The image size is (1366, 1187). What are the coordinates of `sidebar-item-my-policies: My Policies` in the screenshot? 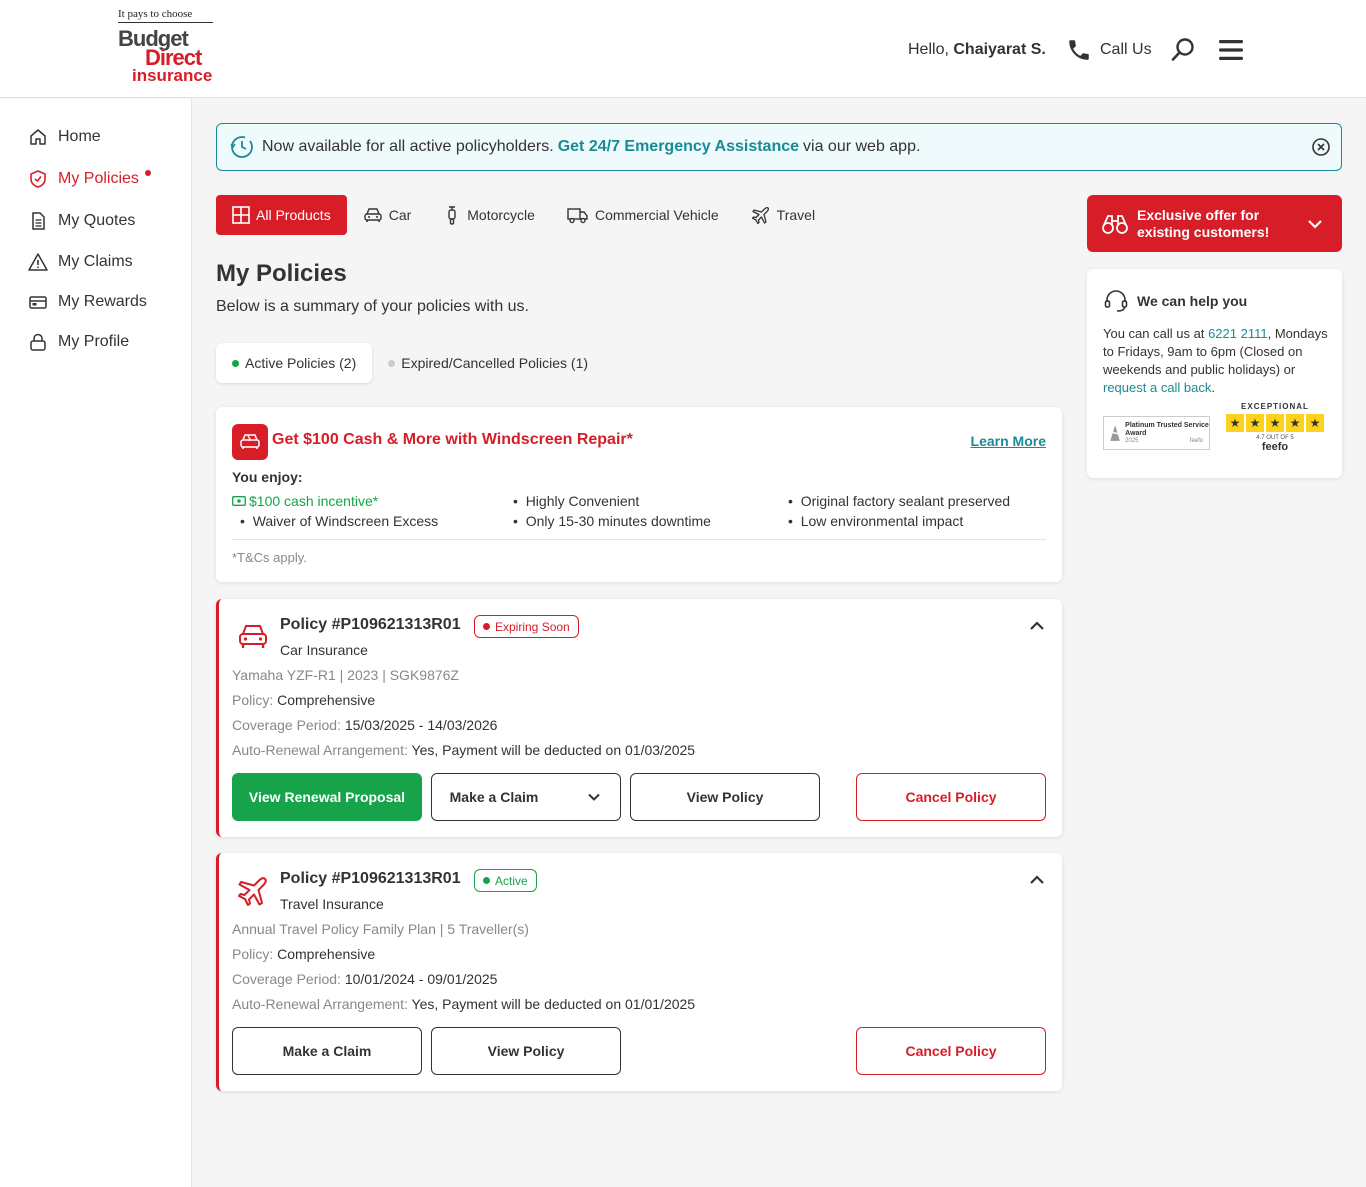 It's located at (89, 179).